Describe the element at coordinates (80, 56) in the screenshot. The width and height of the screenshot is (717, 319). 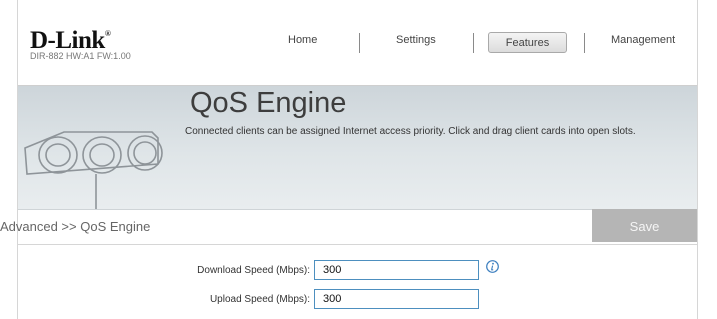
I see `model-info: DIR-882 HW:A1 FW:1.00` at that location.